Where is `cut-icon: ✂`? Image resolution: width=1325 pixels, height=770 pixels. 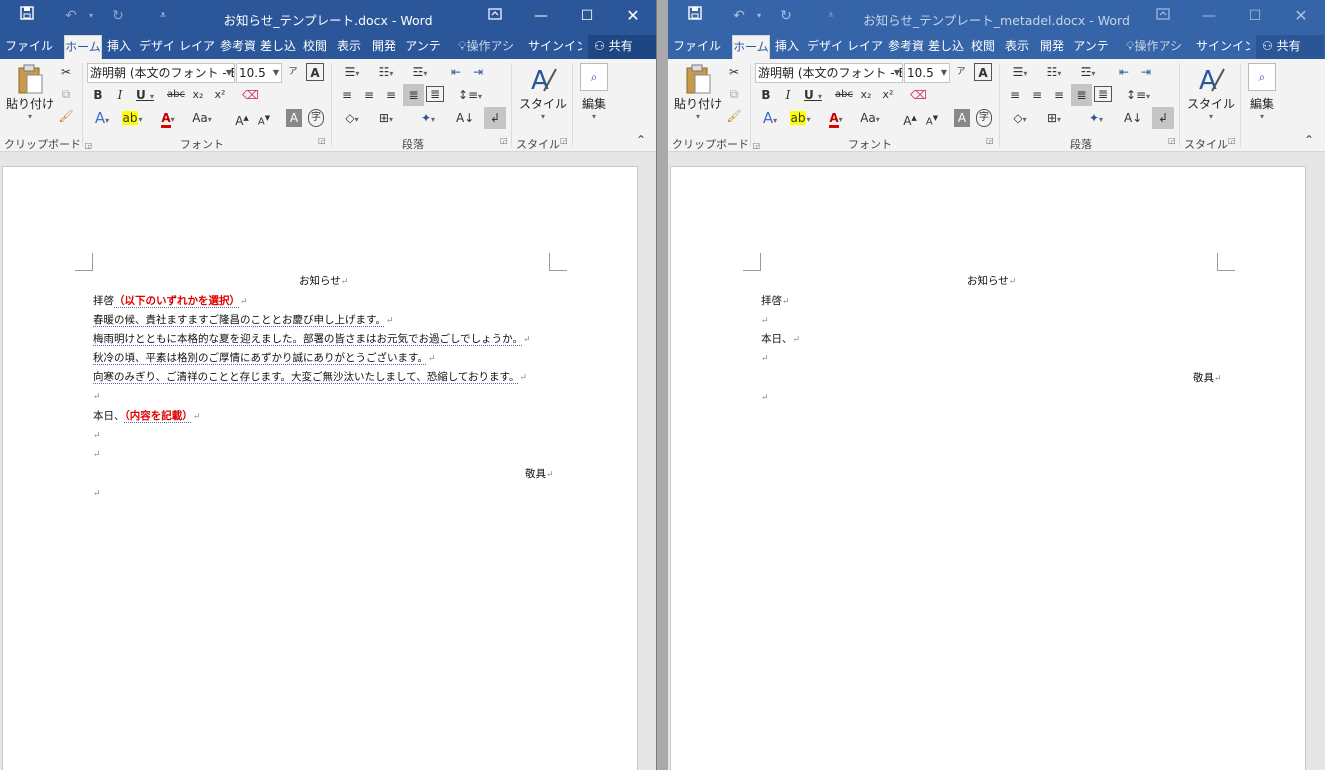
cut-icon: ✂ is located at coordinates (66, 72).